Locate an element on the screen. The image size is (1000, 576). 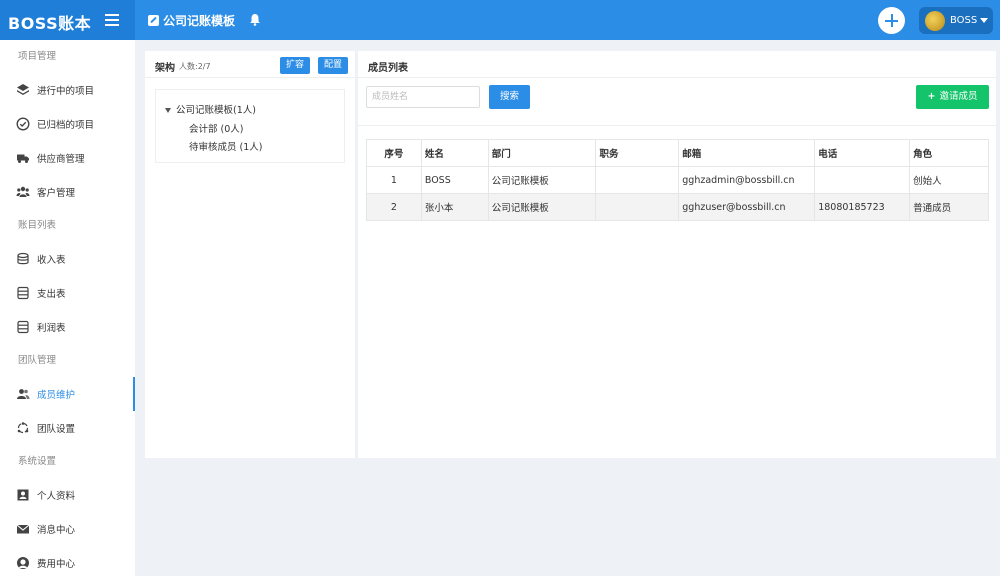
sidebar-item-label: 收入表 is located at coordinates (51, 260).